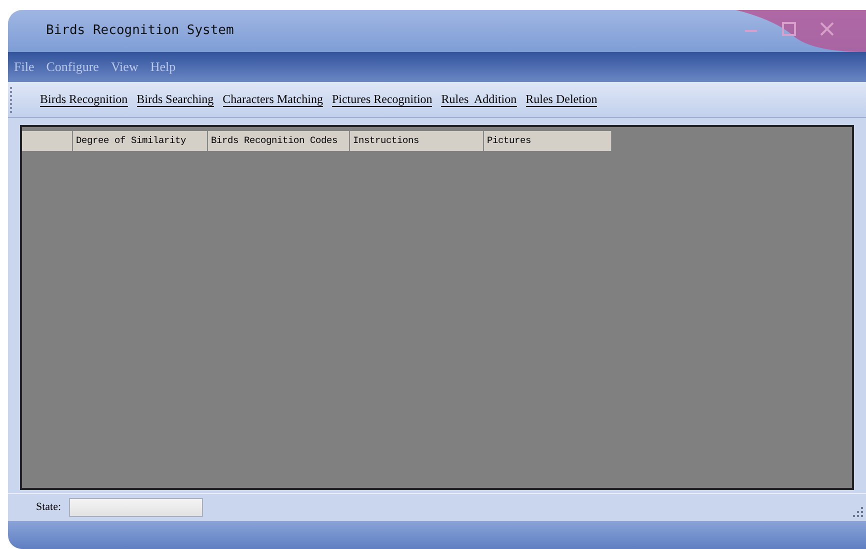 This screenshot has height=549, width=866. What do you see at coordinates (272, 99) in the screenshot?
I see `toolbar-link: Characters Matching` at bounding box center [272, 99].